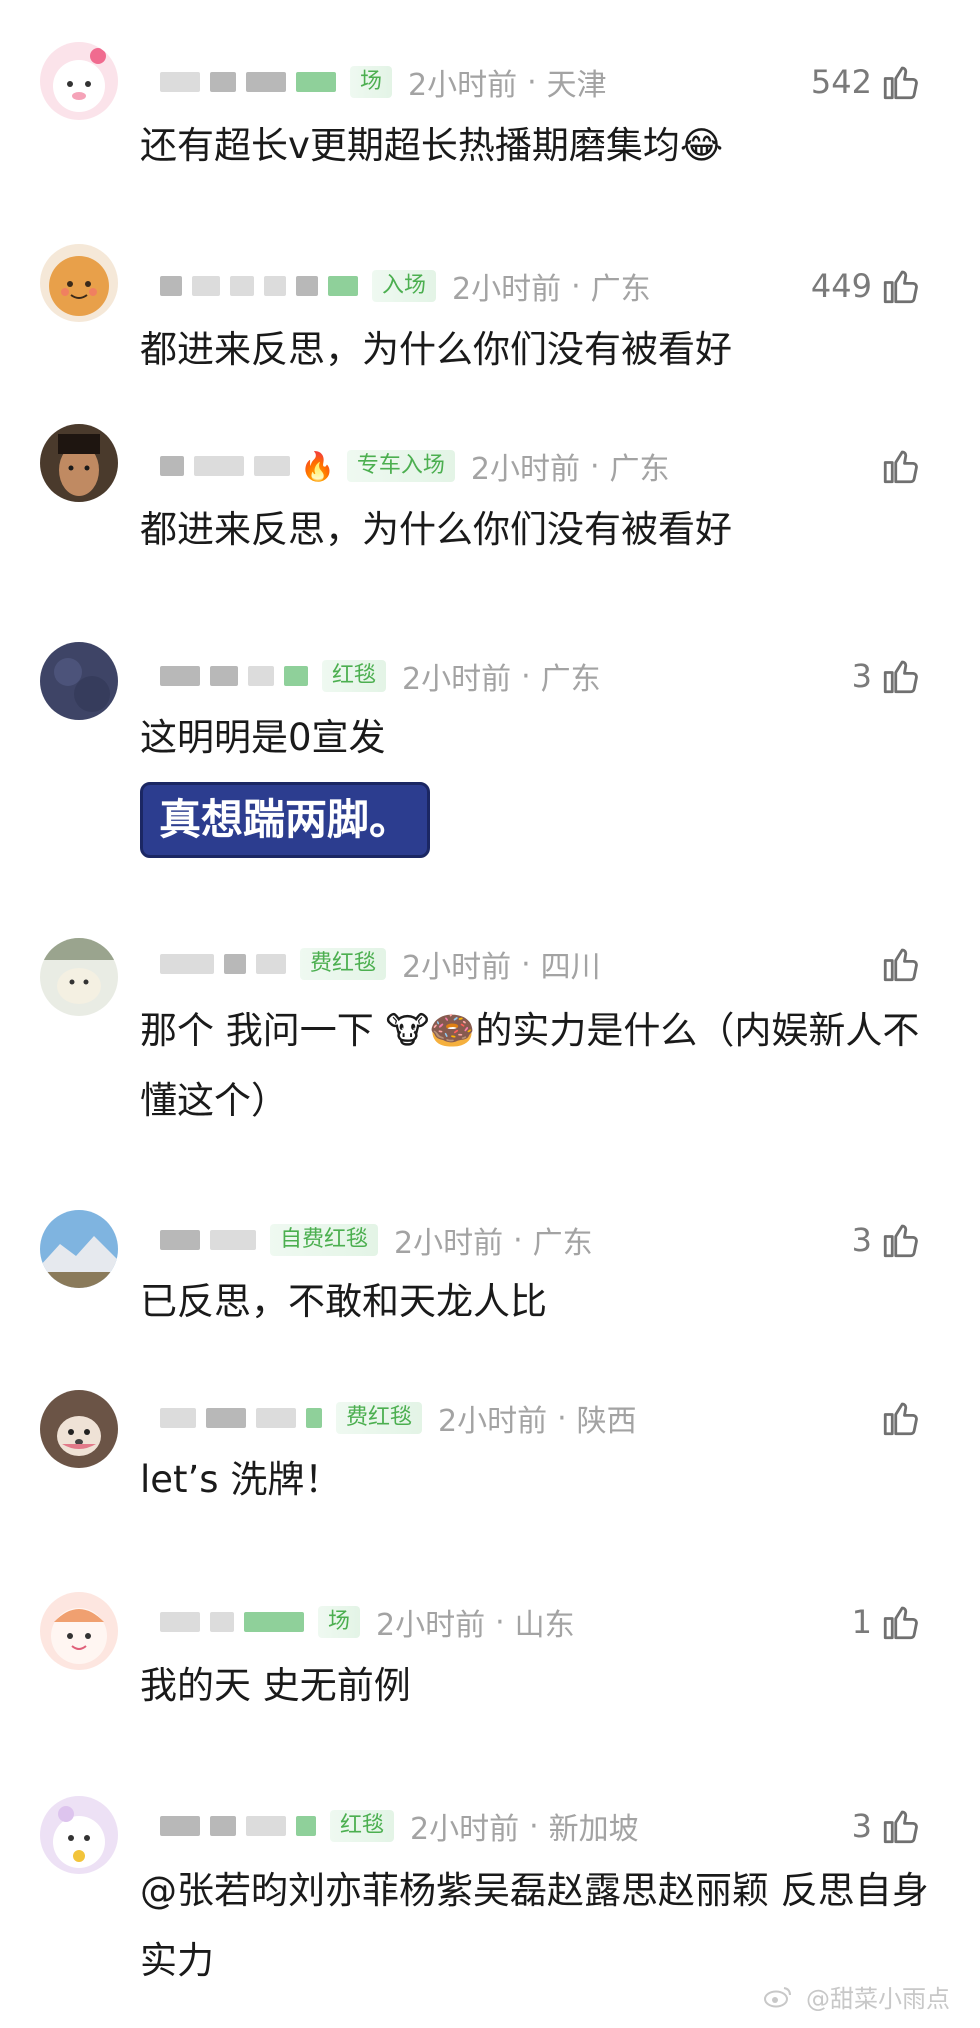 The height and width of the screenshot is (2028, 980). What do you see at coordinates (324, 1240) in the screenshot?
I see `user-badge: 自费红毯` at bounding box center [324, 1240].